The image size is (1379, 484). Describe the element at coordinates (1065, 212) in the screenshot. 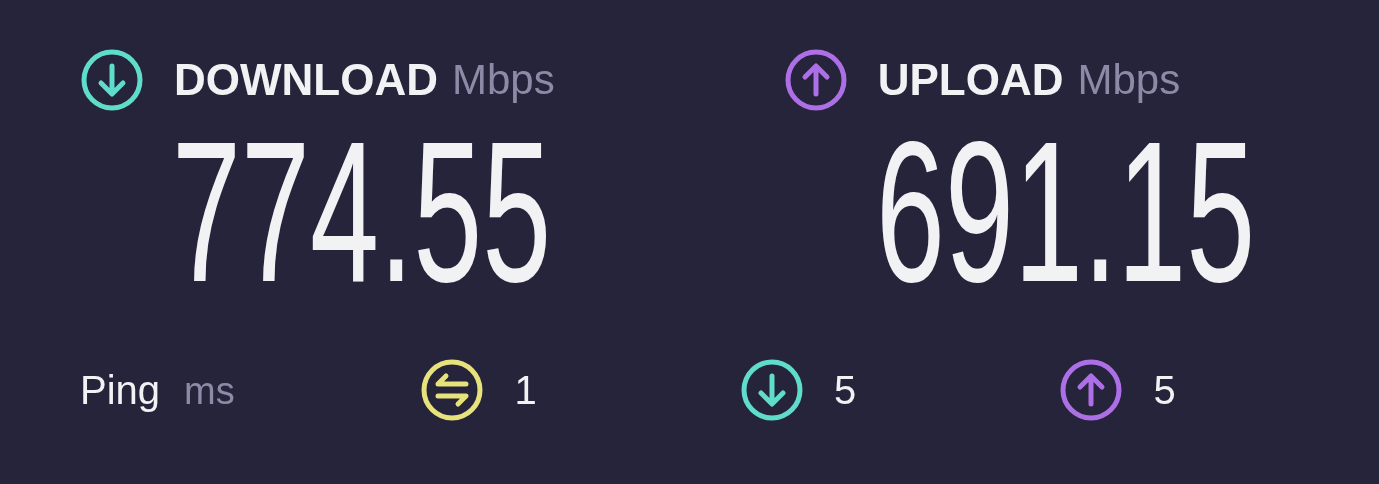

I see `speed-value: 691.15` at that location.